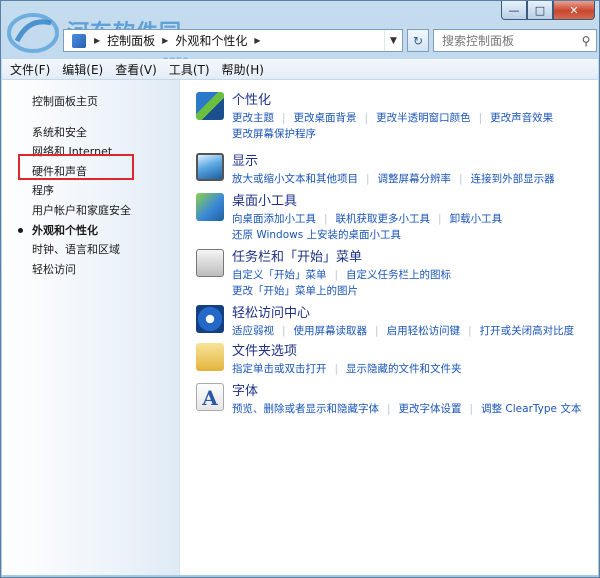  I want to click on sidebar-item-programs: 程序, so click(105, 191).